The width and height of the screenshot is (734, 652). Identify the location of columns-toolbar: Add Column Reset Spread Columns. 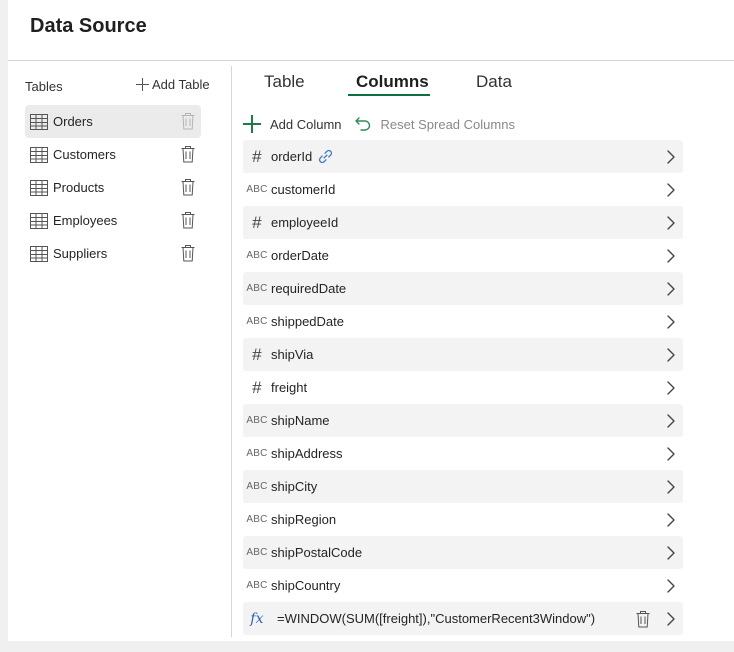
(379, 124).